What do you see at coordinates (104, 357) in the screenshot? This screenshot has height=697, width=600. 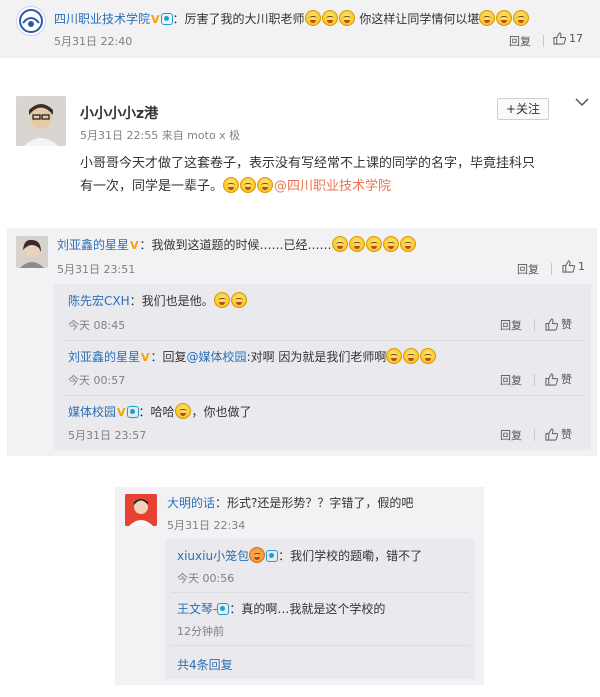 I see `replier-name: 刘亚鑫的星星` at bounding box center [104, 357].